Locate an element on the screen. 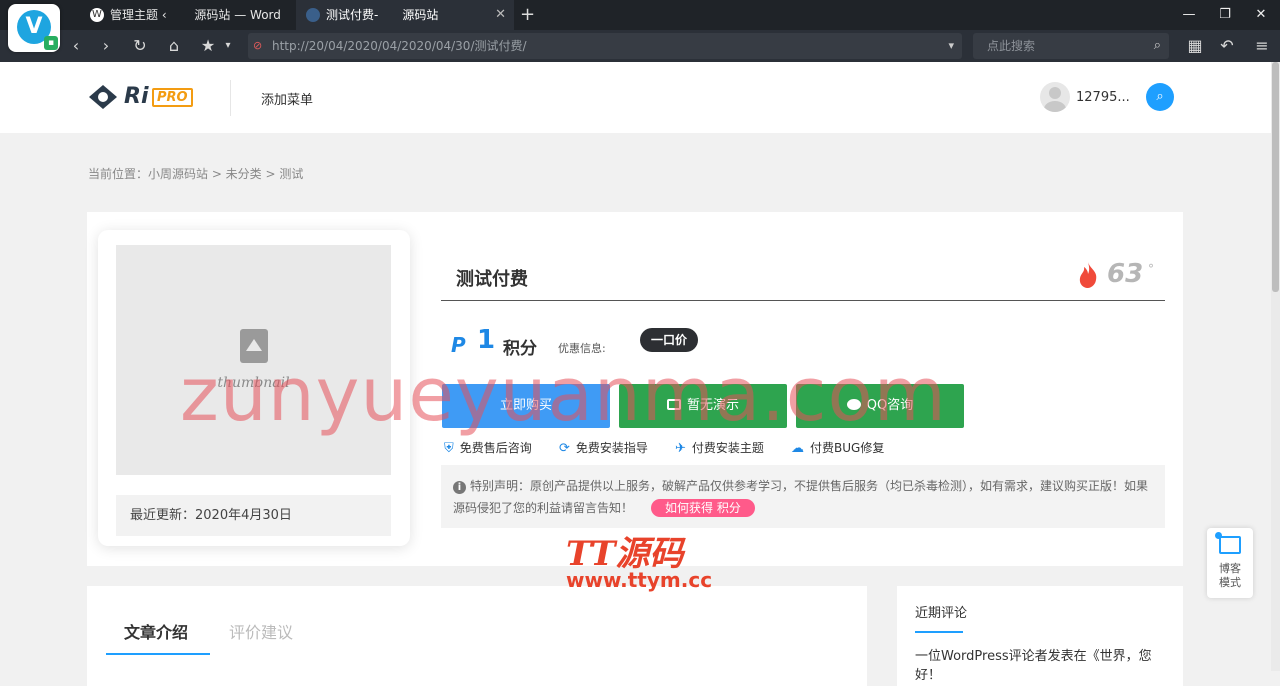 This screenshot has width=1280, height=686. recent-comment-link: 一位WordPress评论者发表在《世界，您好！ is located at coordinates (1045, 664).